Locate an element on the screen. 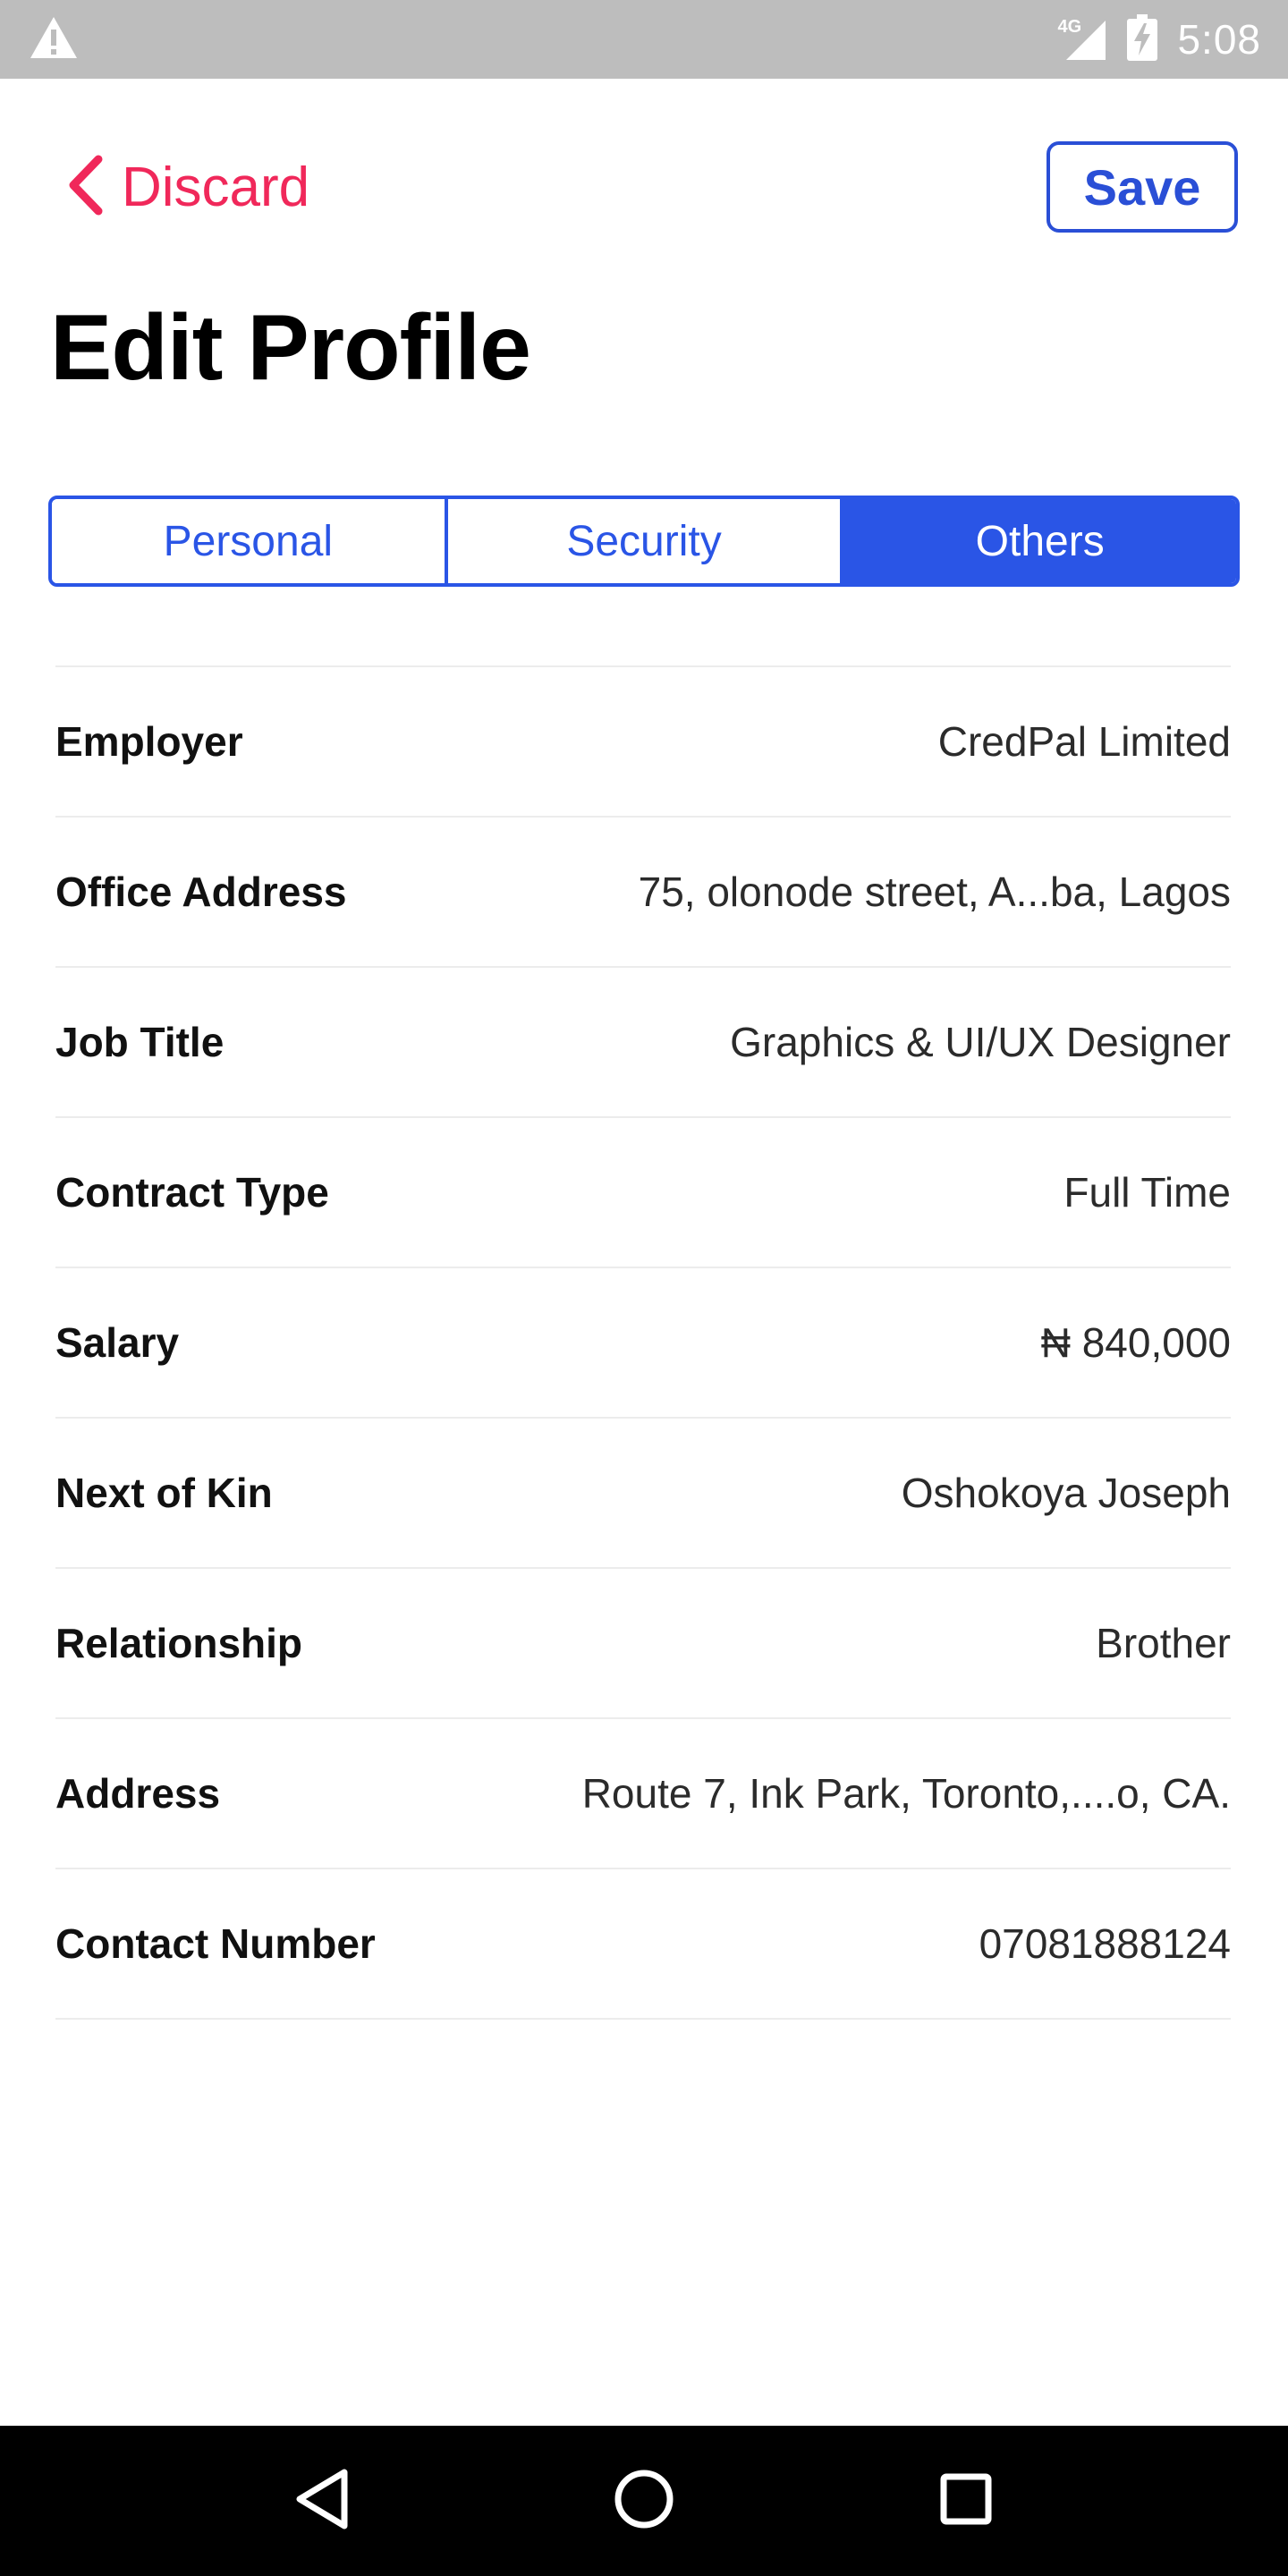 Image resolution: width=1288 pixels, height=2576 pixels. tab-security: Security is located at coordinates (642, 541).